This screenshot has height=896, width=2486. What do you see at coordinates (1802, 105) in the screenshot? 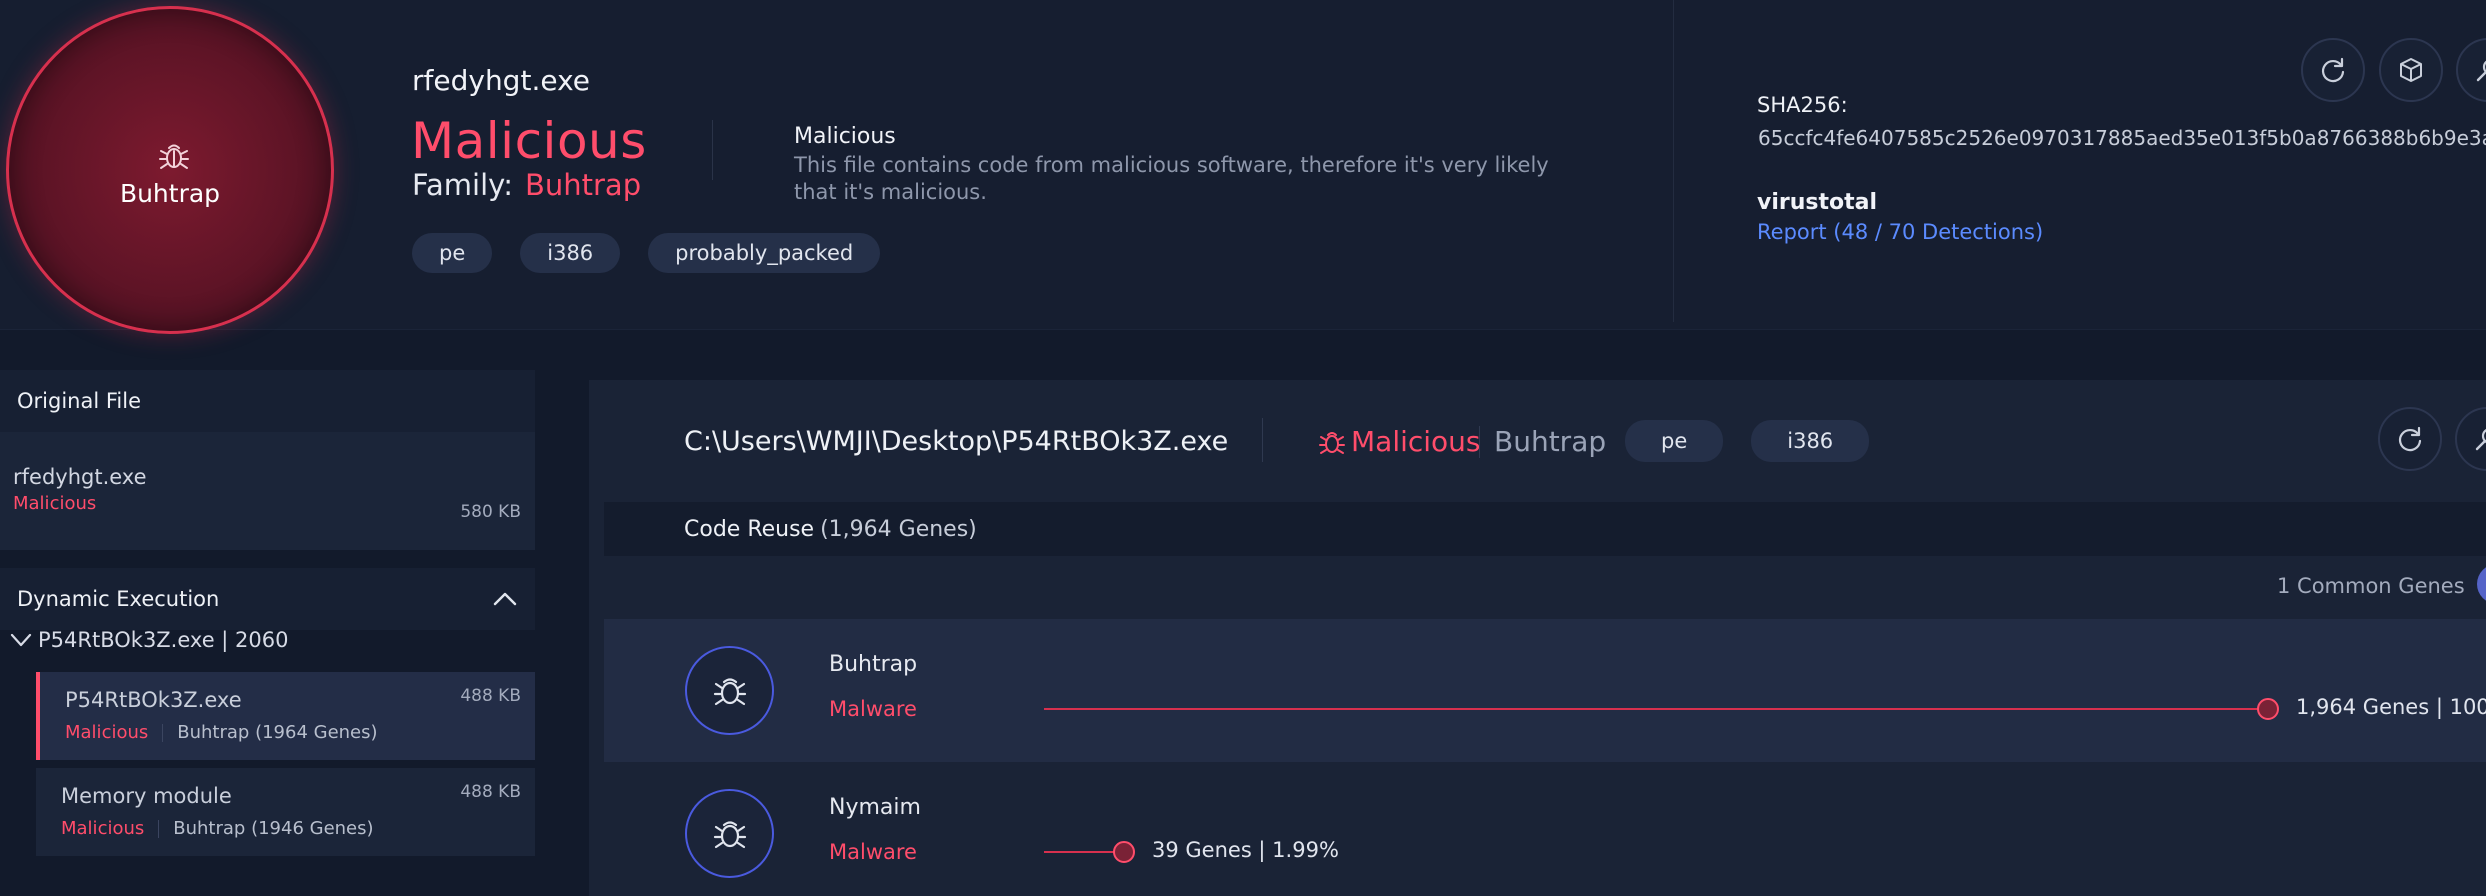
I see `sha256-label: SHA256:` at bounding box center [1802, 105].